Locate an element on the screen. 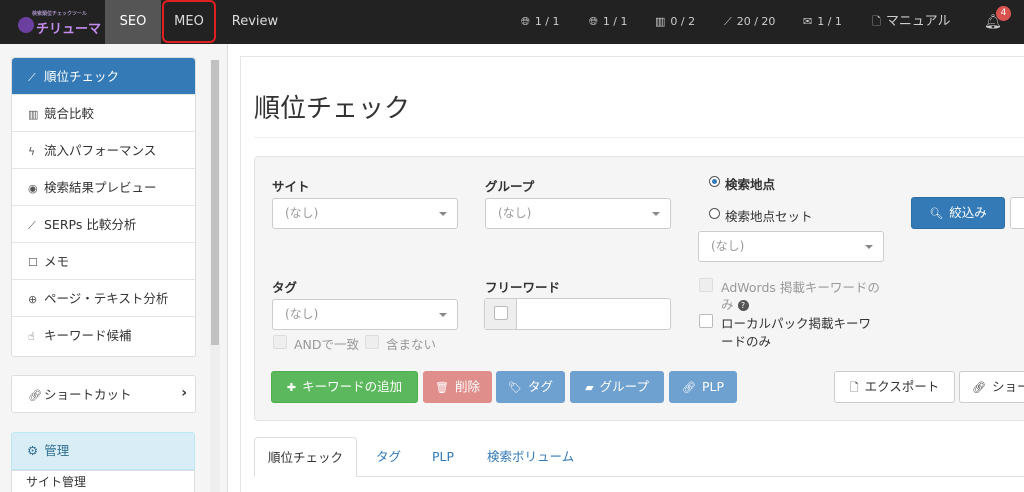 This screenshot has height=492, width=1024. note-icon: ☐ is located at coordinates (33, 262).